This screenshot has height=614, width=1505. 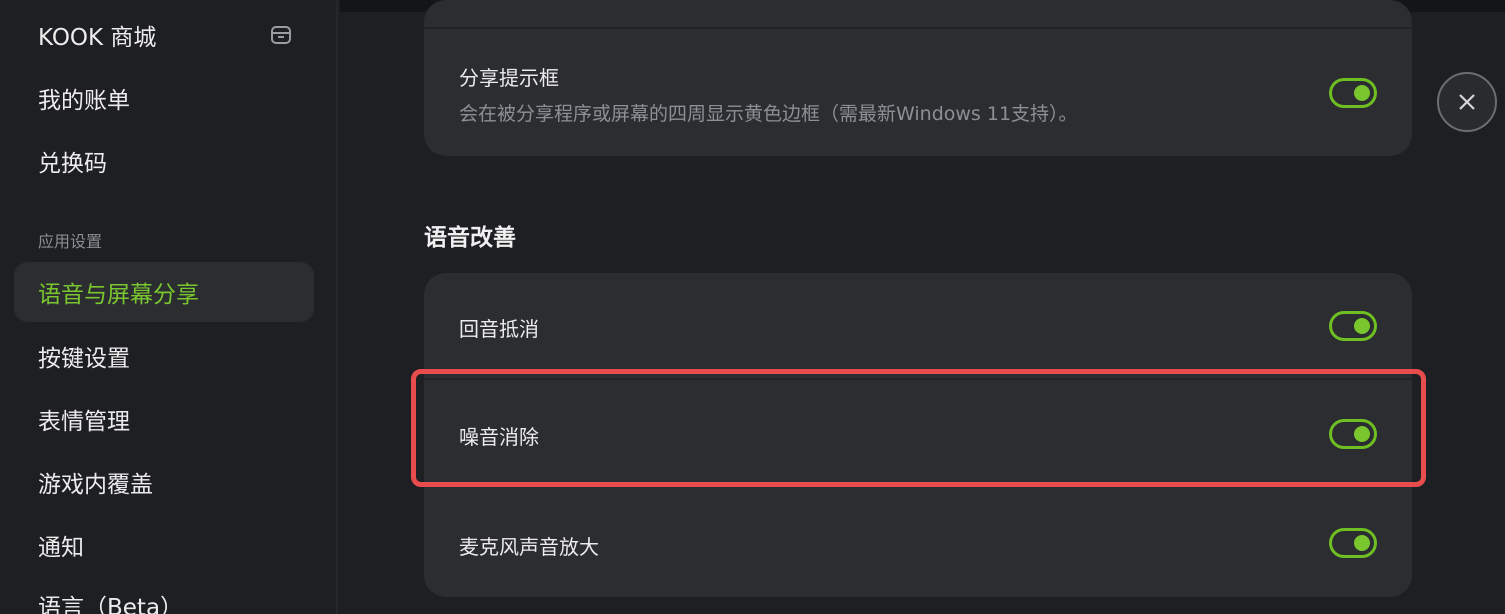 I want to click on highlight-box, so click(x=918, y=428).